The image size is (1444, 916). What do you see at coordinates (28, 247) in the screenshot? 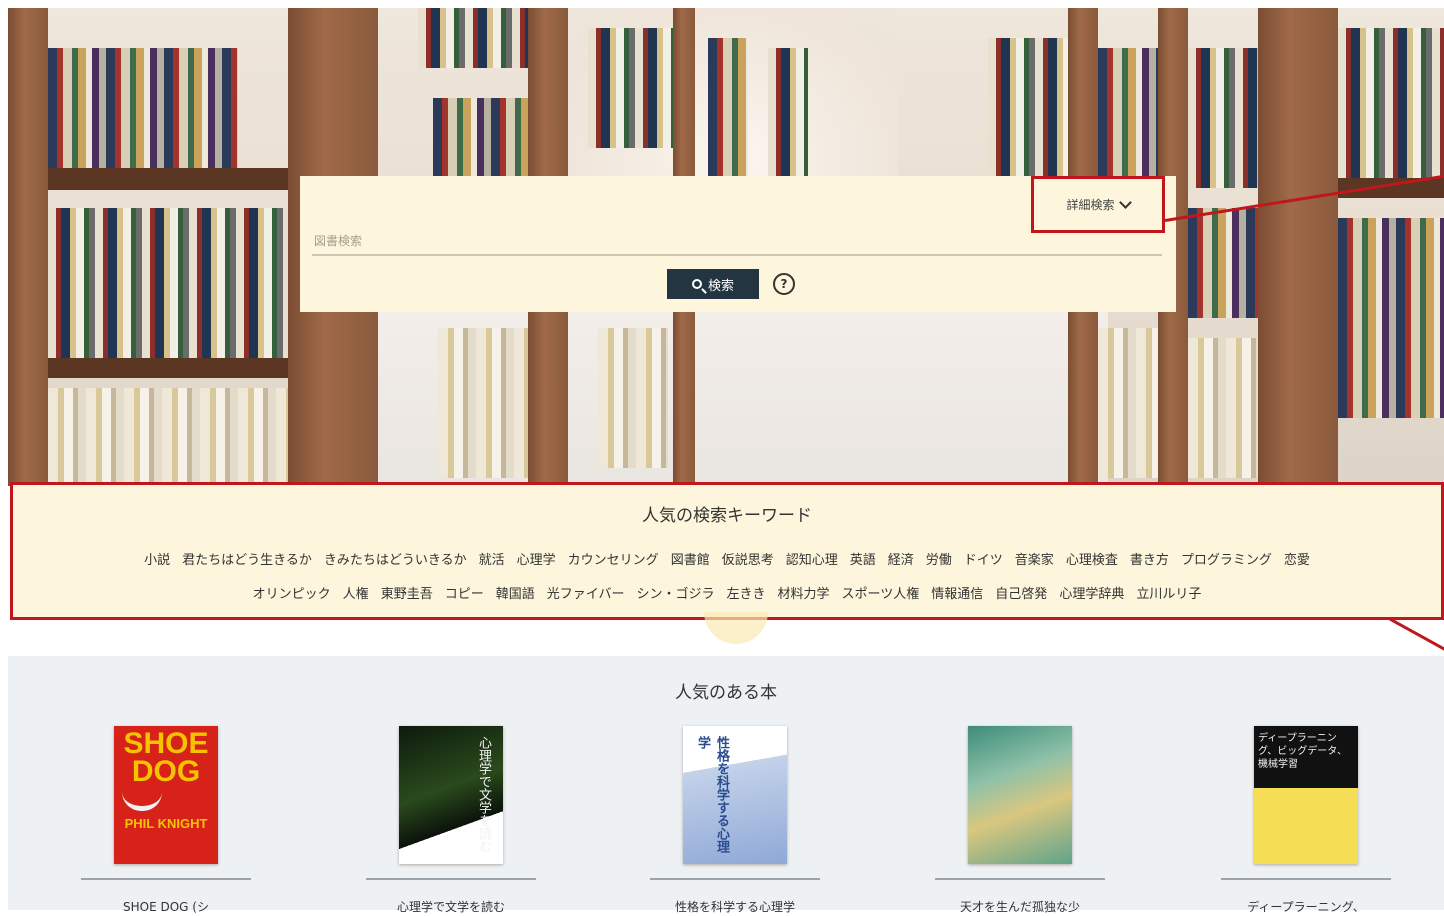
I see `bookcase-left-upright` at bounding box center [28, 247].